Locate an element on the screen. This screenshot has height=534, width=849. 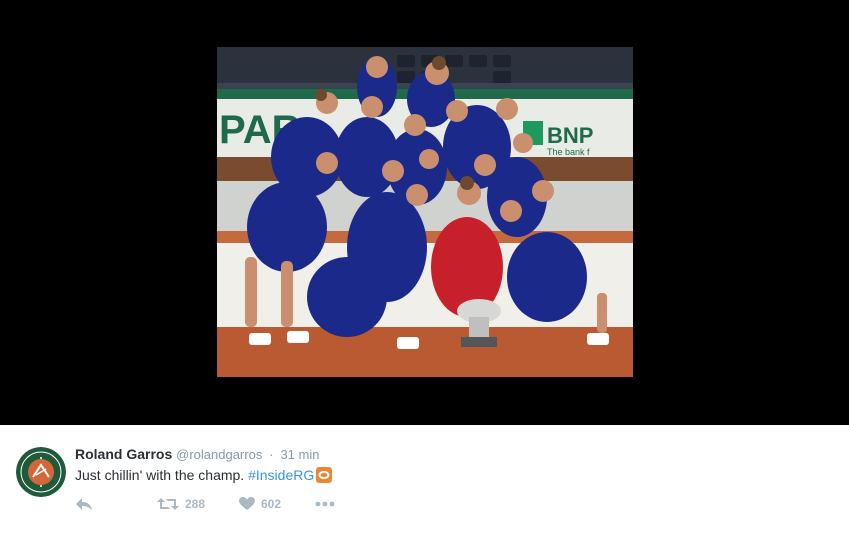
retweet-button: 288 is located at coordinates (198, 504).